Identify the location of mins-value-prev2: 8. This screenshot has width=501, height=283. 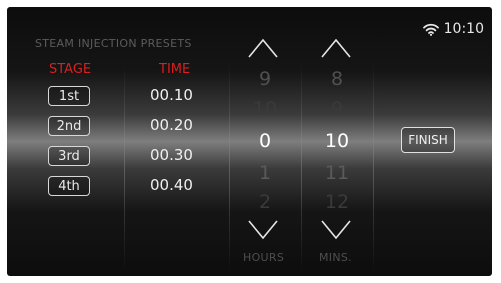
(337, 79).